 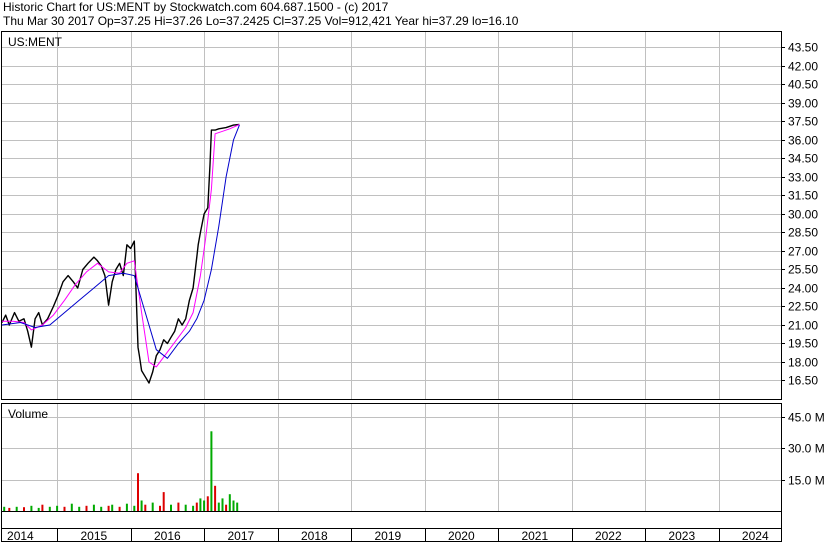 I want to click on year-tick-label-2015: 2015, so click(x=94, y=536).